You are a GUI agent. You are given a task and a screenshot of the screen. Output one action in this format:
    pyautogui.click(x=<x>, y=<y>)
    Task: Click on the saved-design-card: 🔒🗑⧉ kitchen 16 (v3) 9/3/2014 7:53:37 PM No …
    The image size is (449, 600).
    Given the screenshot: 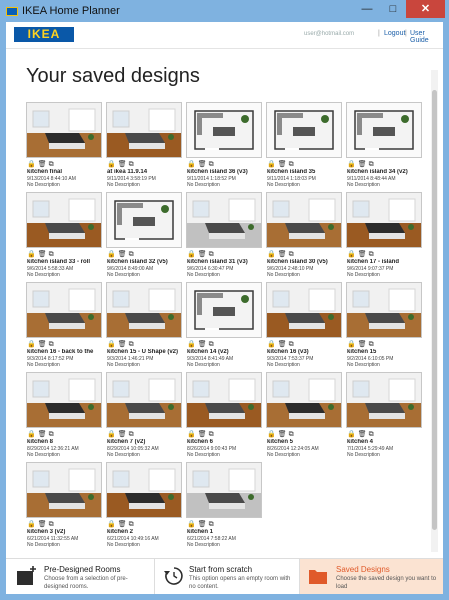 What is the action you would take?
    pyautogui.click(x=304, y=325)
    